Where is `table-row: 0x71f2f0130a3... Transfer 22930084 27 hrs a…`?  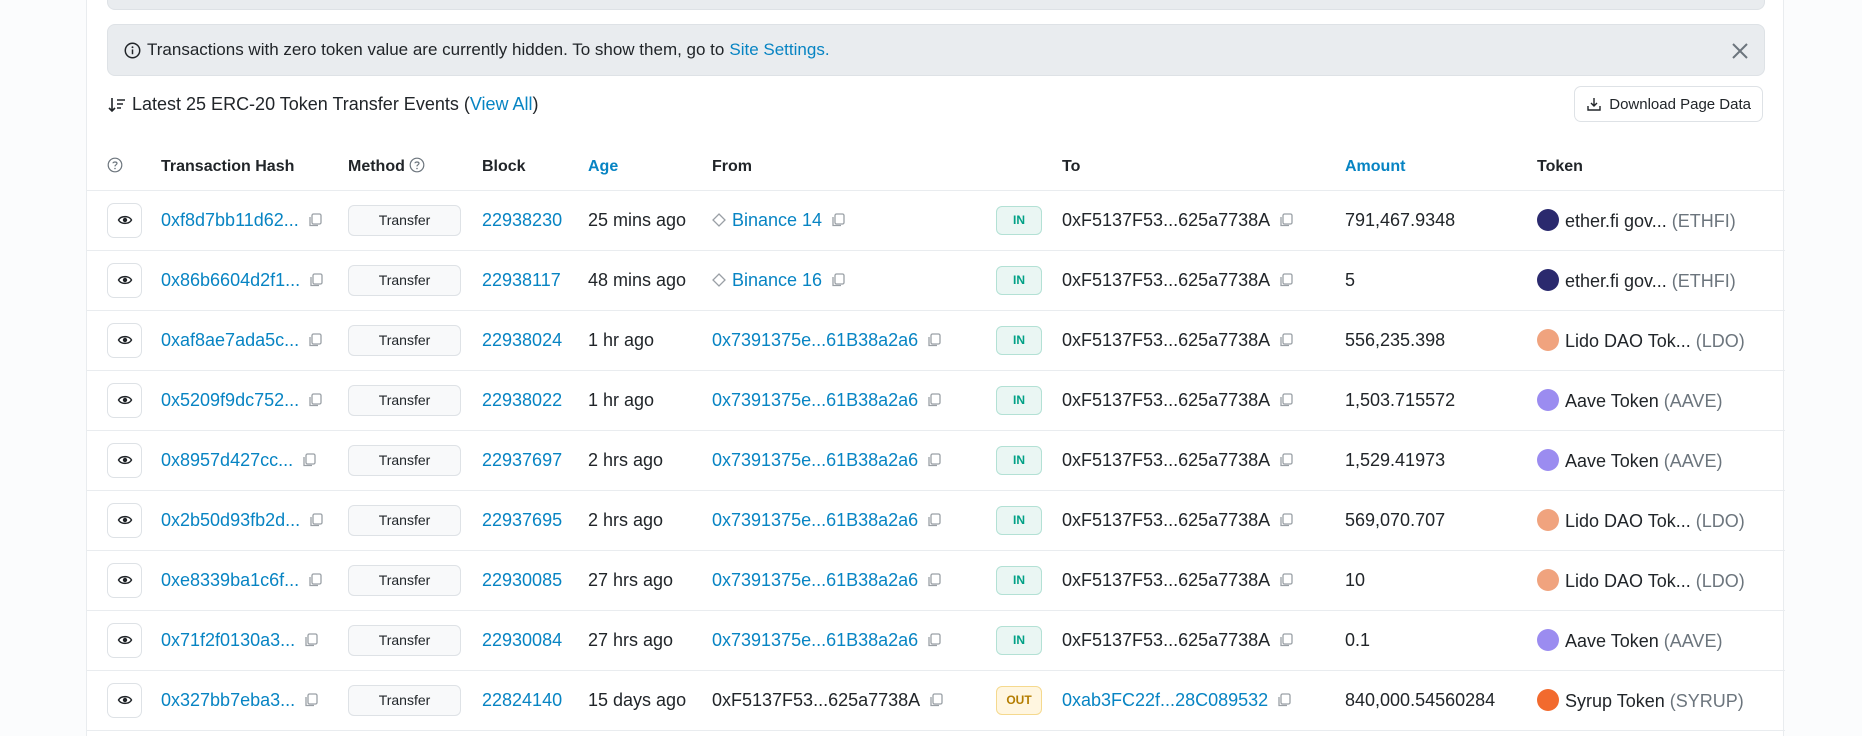 table-row: 0x71f2f0130a3... Transfer 22930084 27 hrs a… is located at coordinates (936, 640).